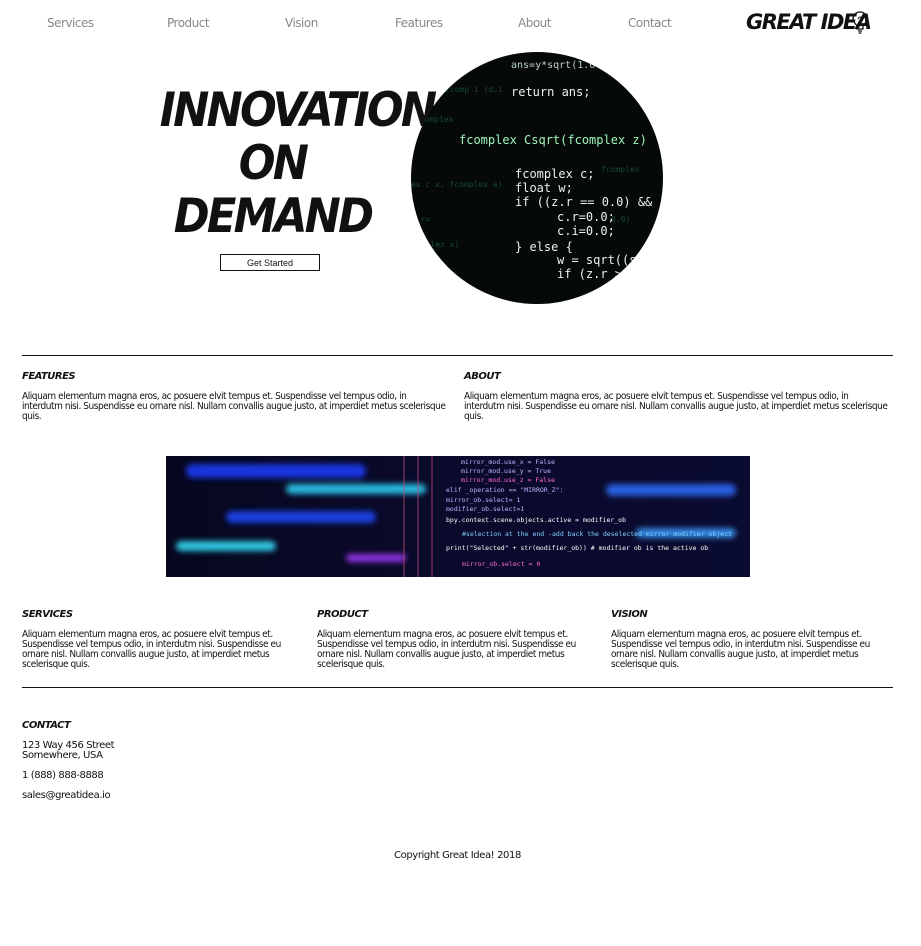 The height and width of the screenshot is (946, 921). Describe the element at coordinates (544, 188) in the screenshot. I see `code-line: float w;` at that location.